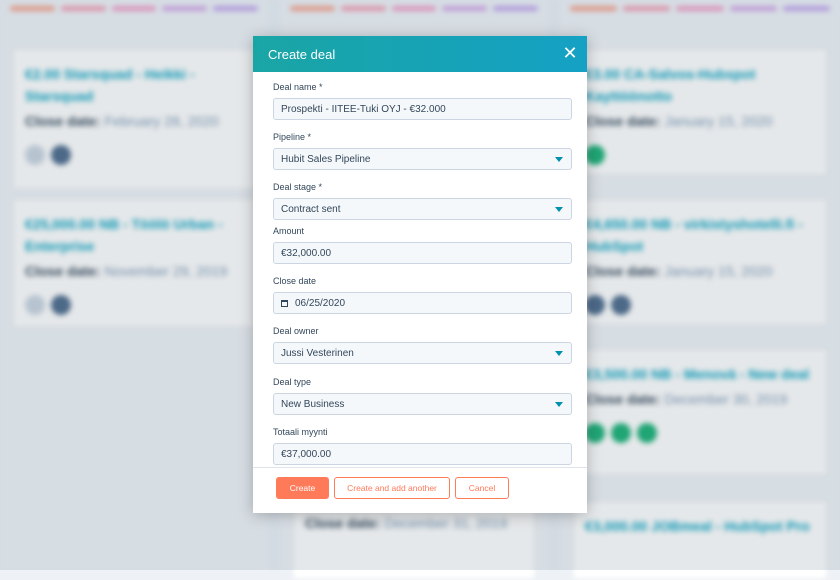  I want to click on deal-type-field: Deal type New Business, so click(422, 396).